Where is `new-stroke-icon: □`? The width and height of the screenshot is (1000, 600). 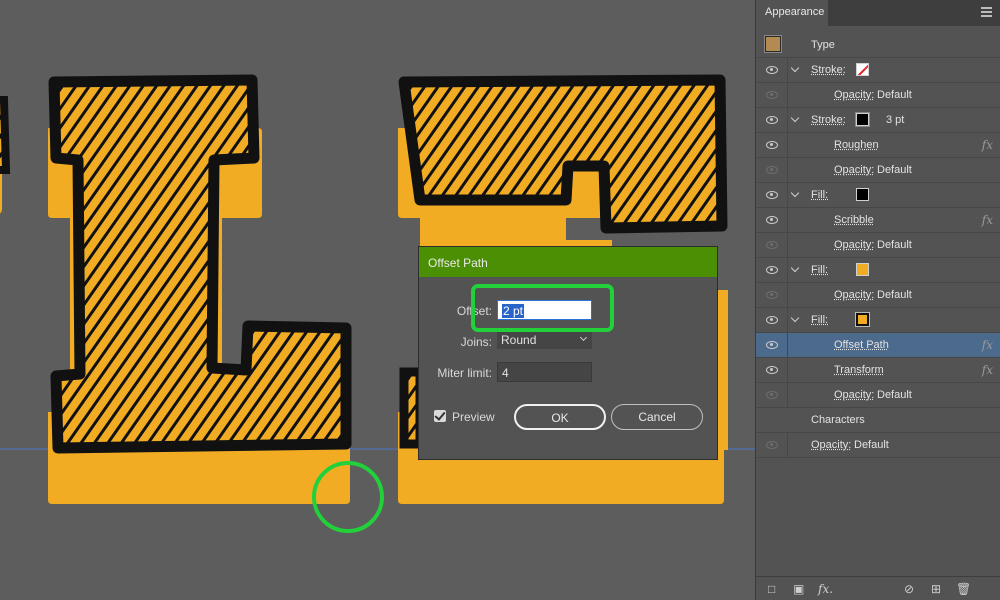 new-stroke-icon: □ is located at coordinates (771, 589).